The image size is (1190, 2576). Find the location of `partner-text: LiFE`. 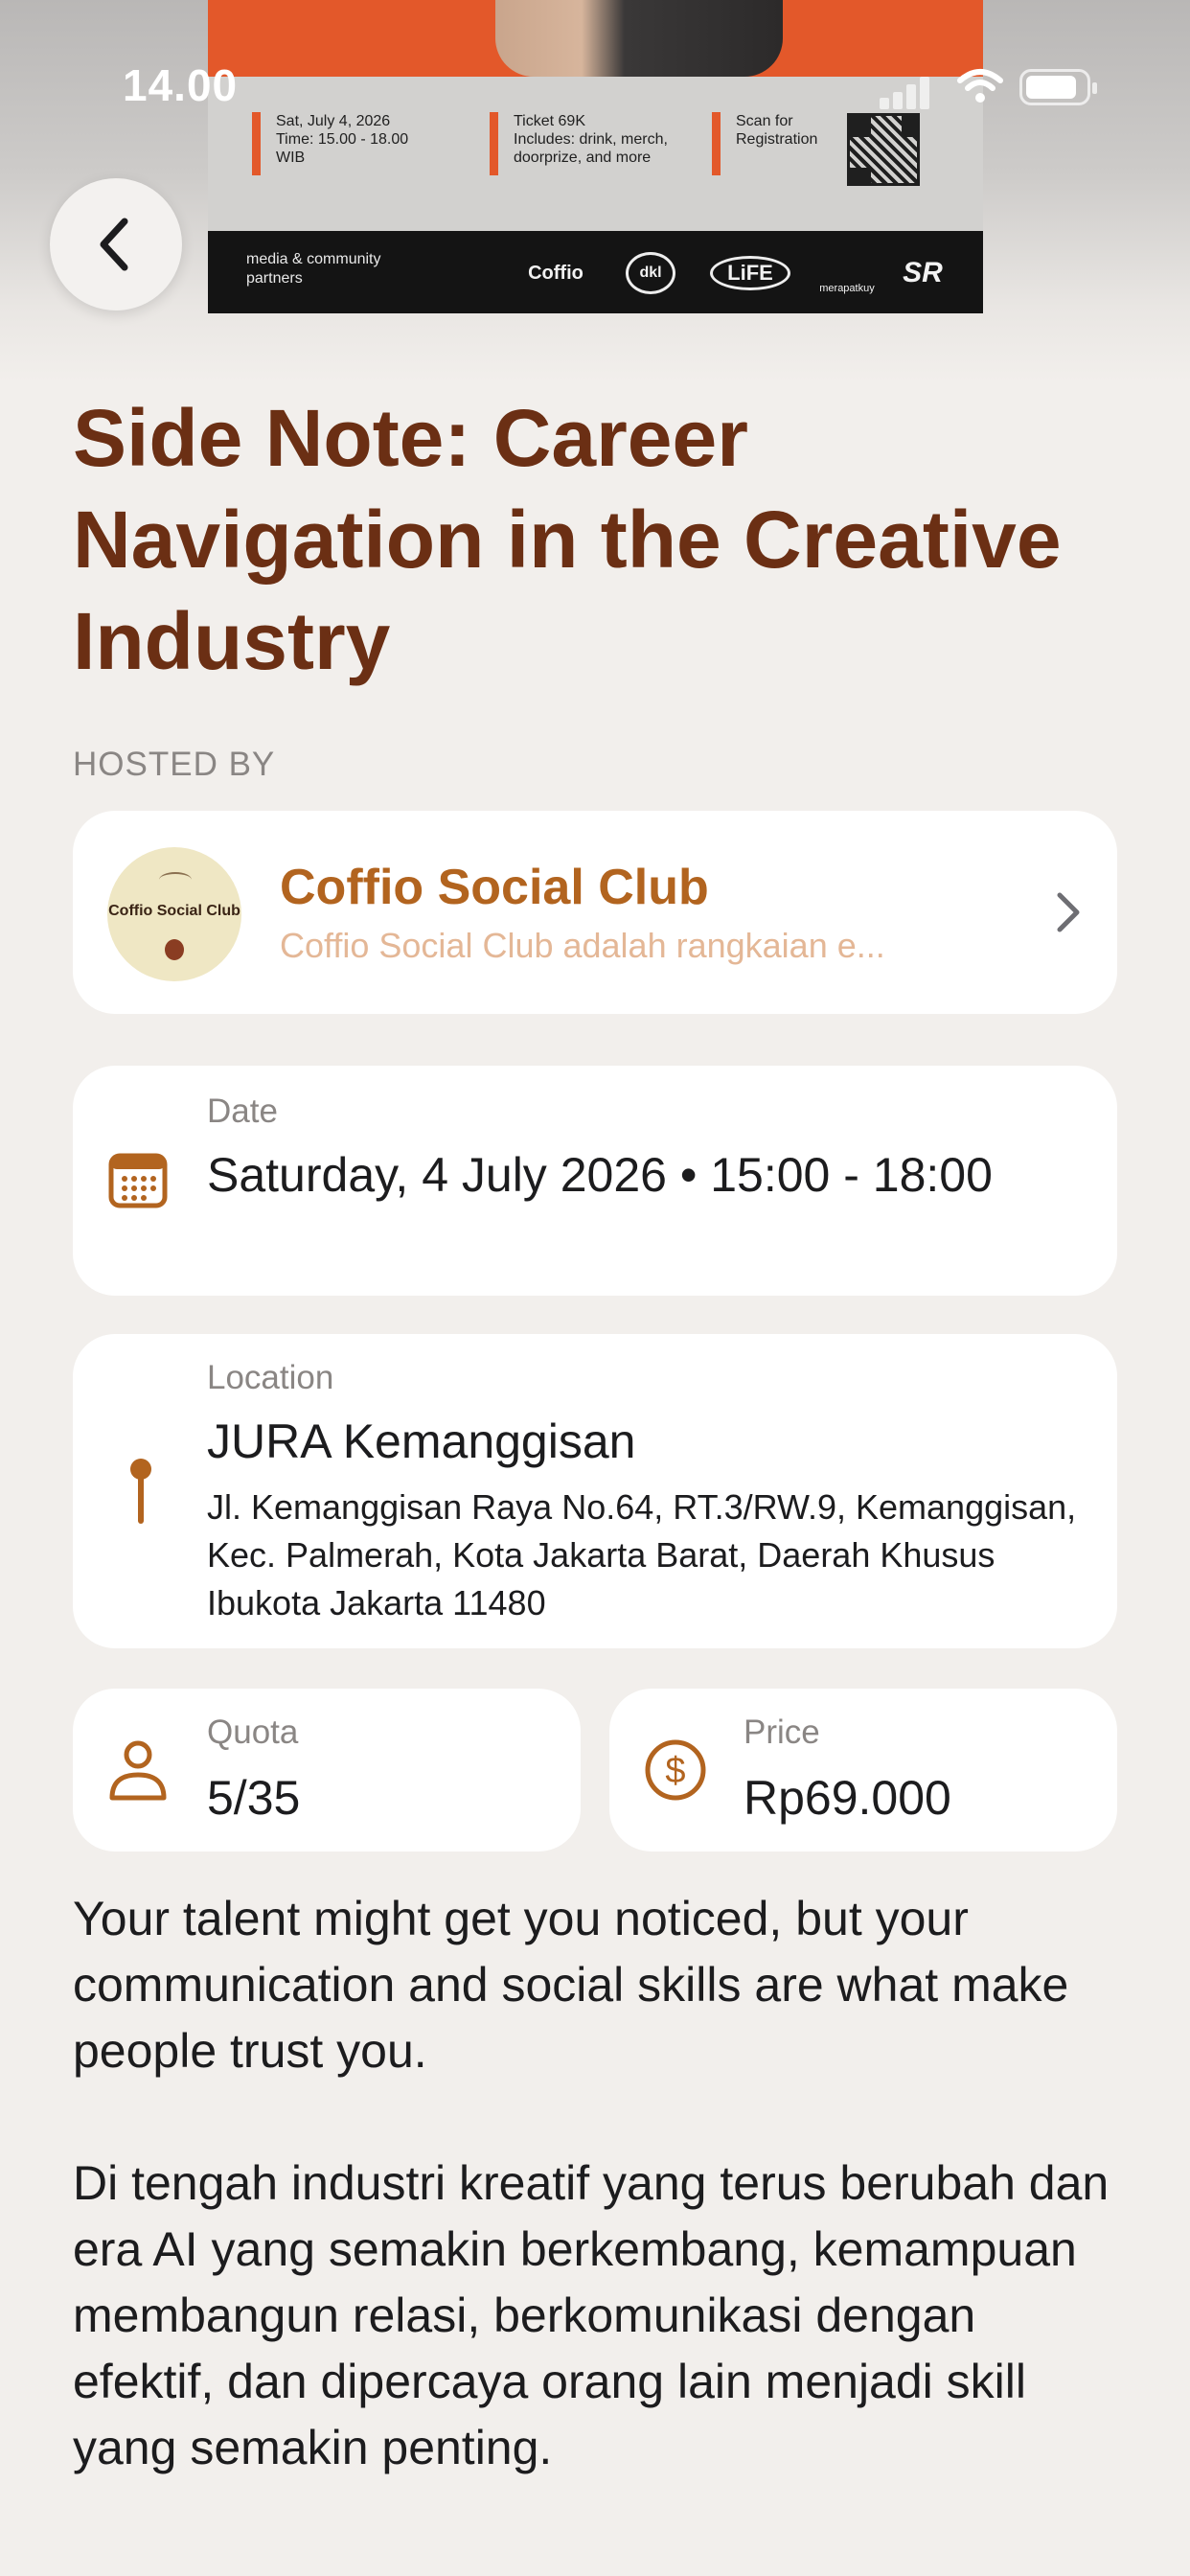

partner-text: LiFE is located at coordinates (750, 273).